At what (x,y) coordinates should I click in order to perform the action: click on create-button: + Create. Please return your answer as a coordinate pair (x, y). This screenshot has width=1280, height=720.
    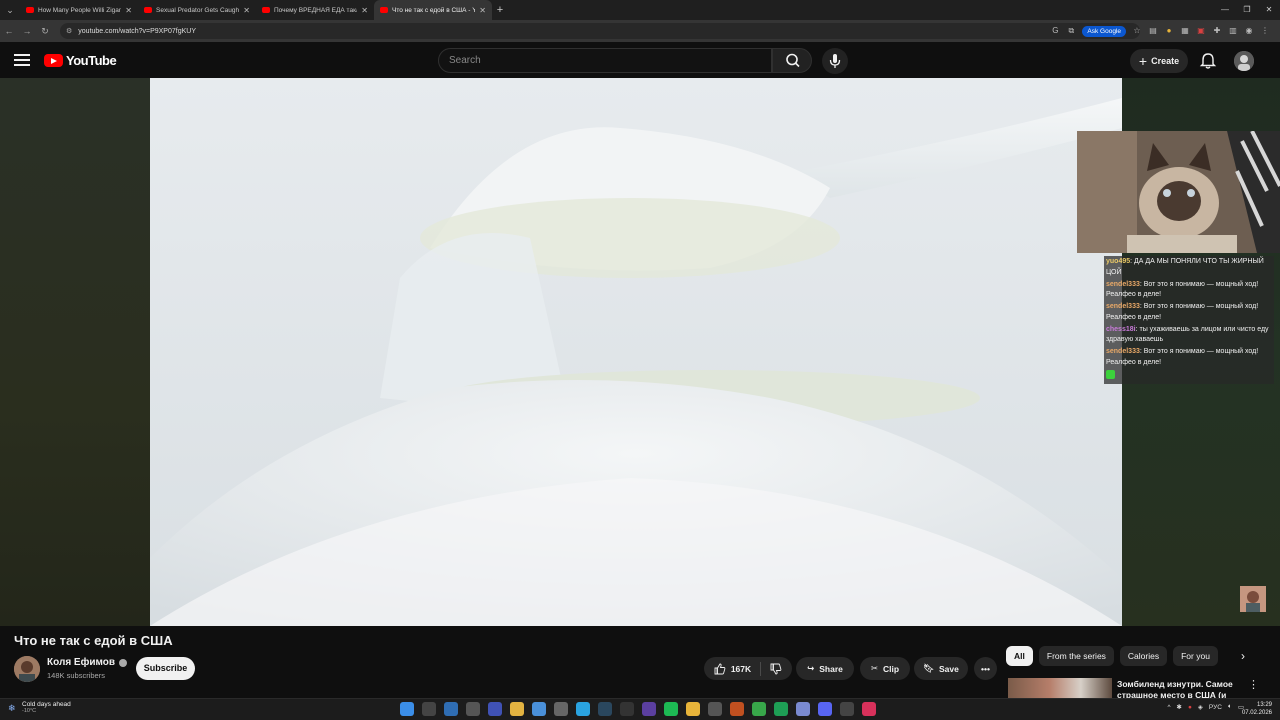
    Looking at the image, I should click on (1159, 61).